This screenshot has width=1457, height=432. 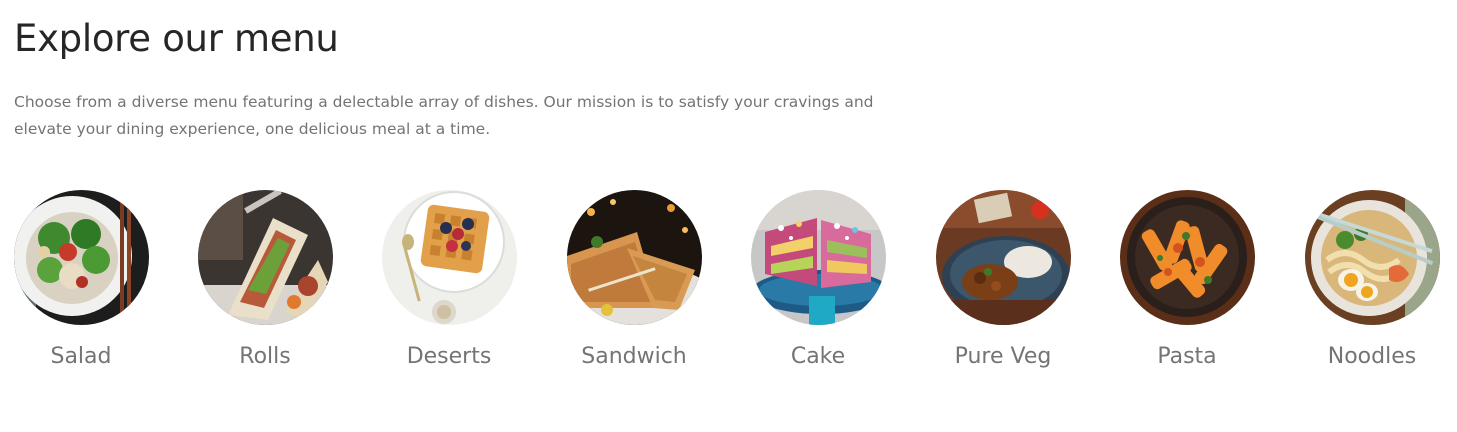 What do you see at coordinates (265, 356) in the screenshot?
I see `menu-item-label: Rolls` at bounding box center [265, 356].